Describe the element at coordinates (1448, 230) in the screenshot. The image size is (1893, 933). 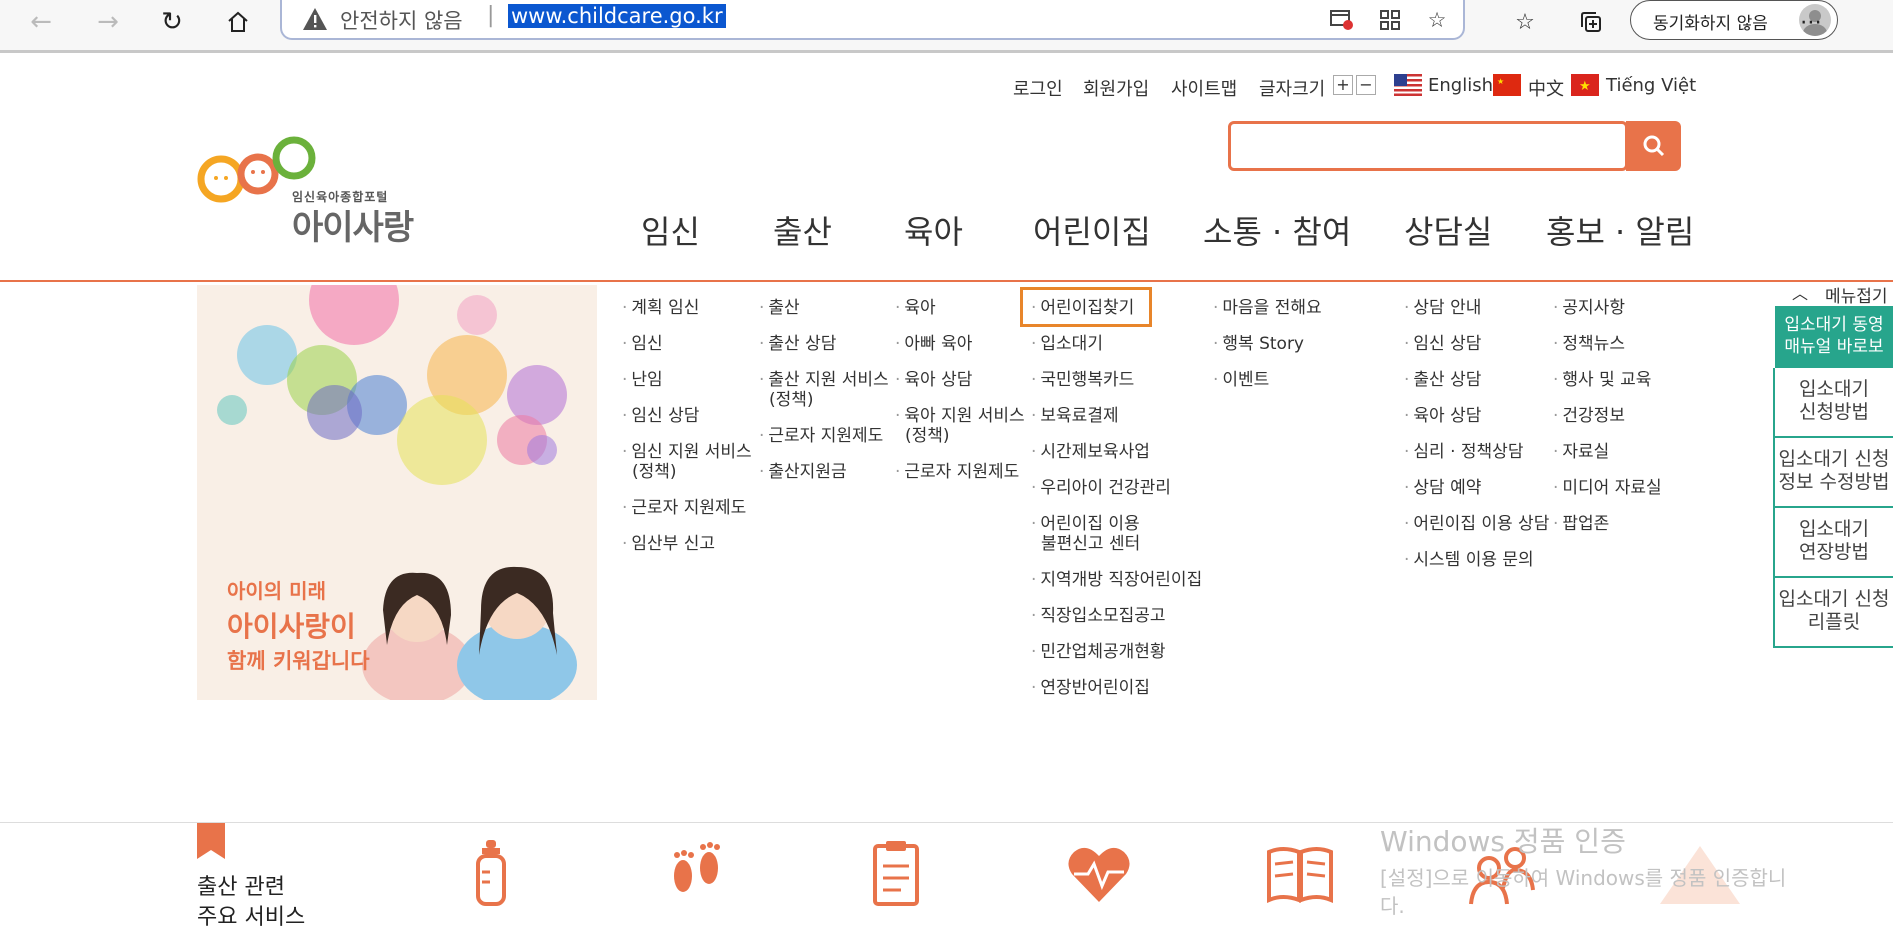
I see `nav-counsel: 상담실` at that location.